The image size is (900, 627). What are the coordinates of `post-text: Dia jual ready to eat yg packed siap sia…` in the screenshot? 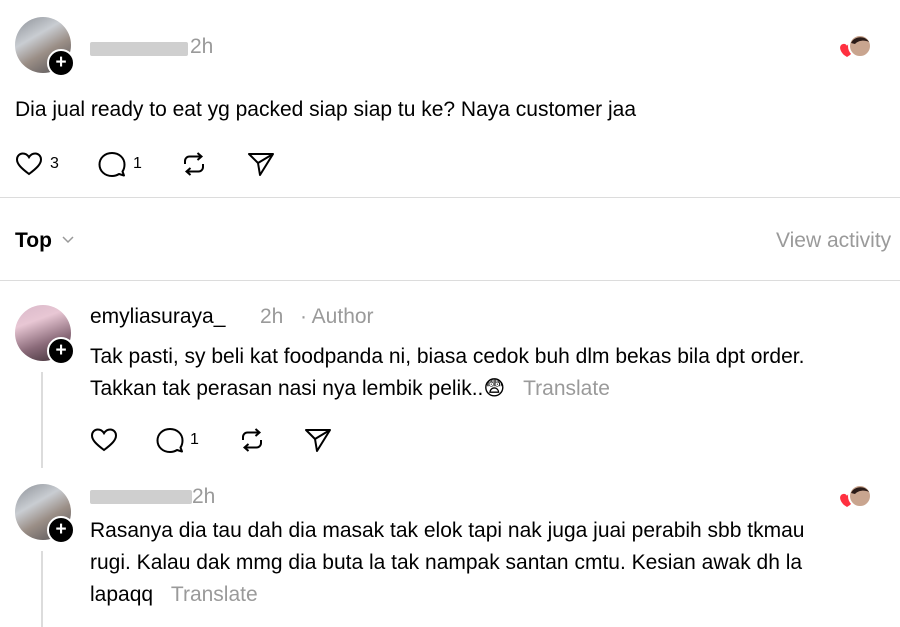 It's located at (326, 109).